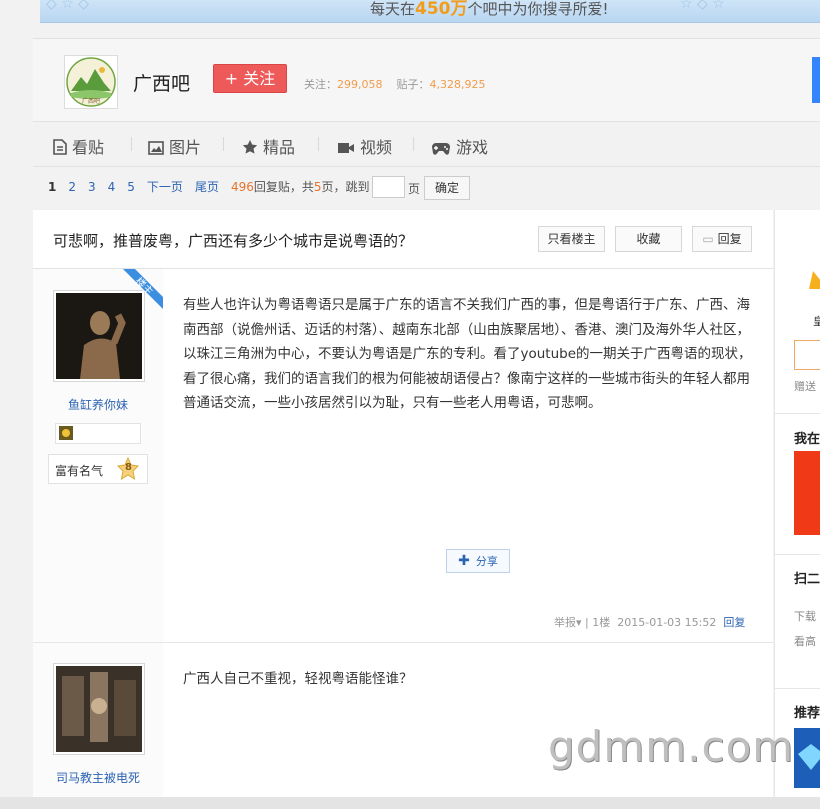 The width and height of the screenshot is (820, 809). I want to click on post-time: 2015-01-03 15:52, so click(667, 622).